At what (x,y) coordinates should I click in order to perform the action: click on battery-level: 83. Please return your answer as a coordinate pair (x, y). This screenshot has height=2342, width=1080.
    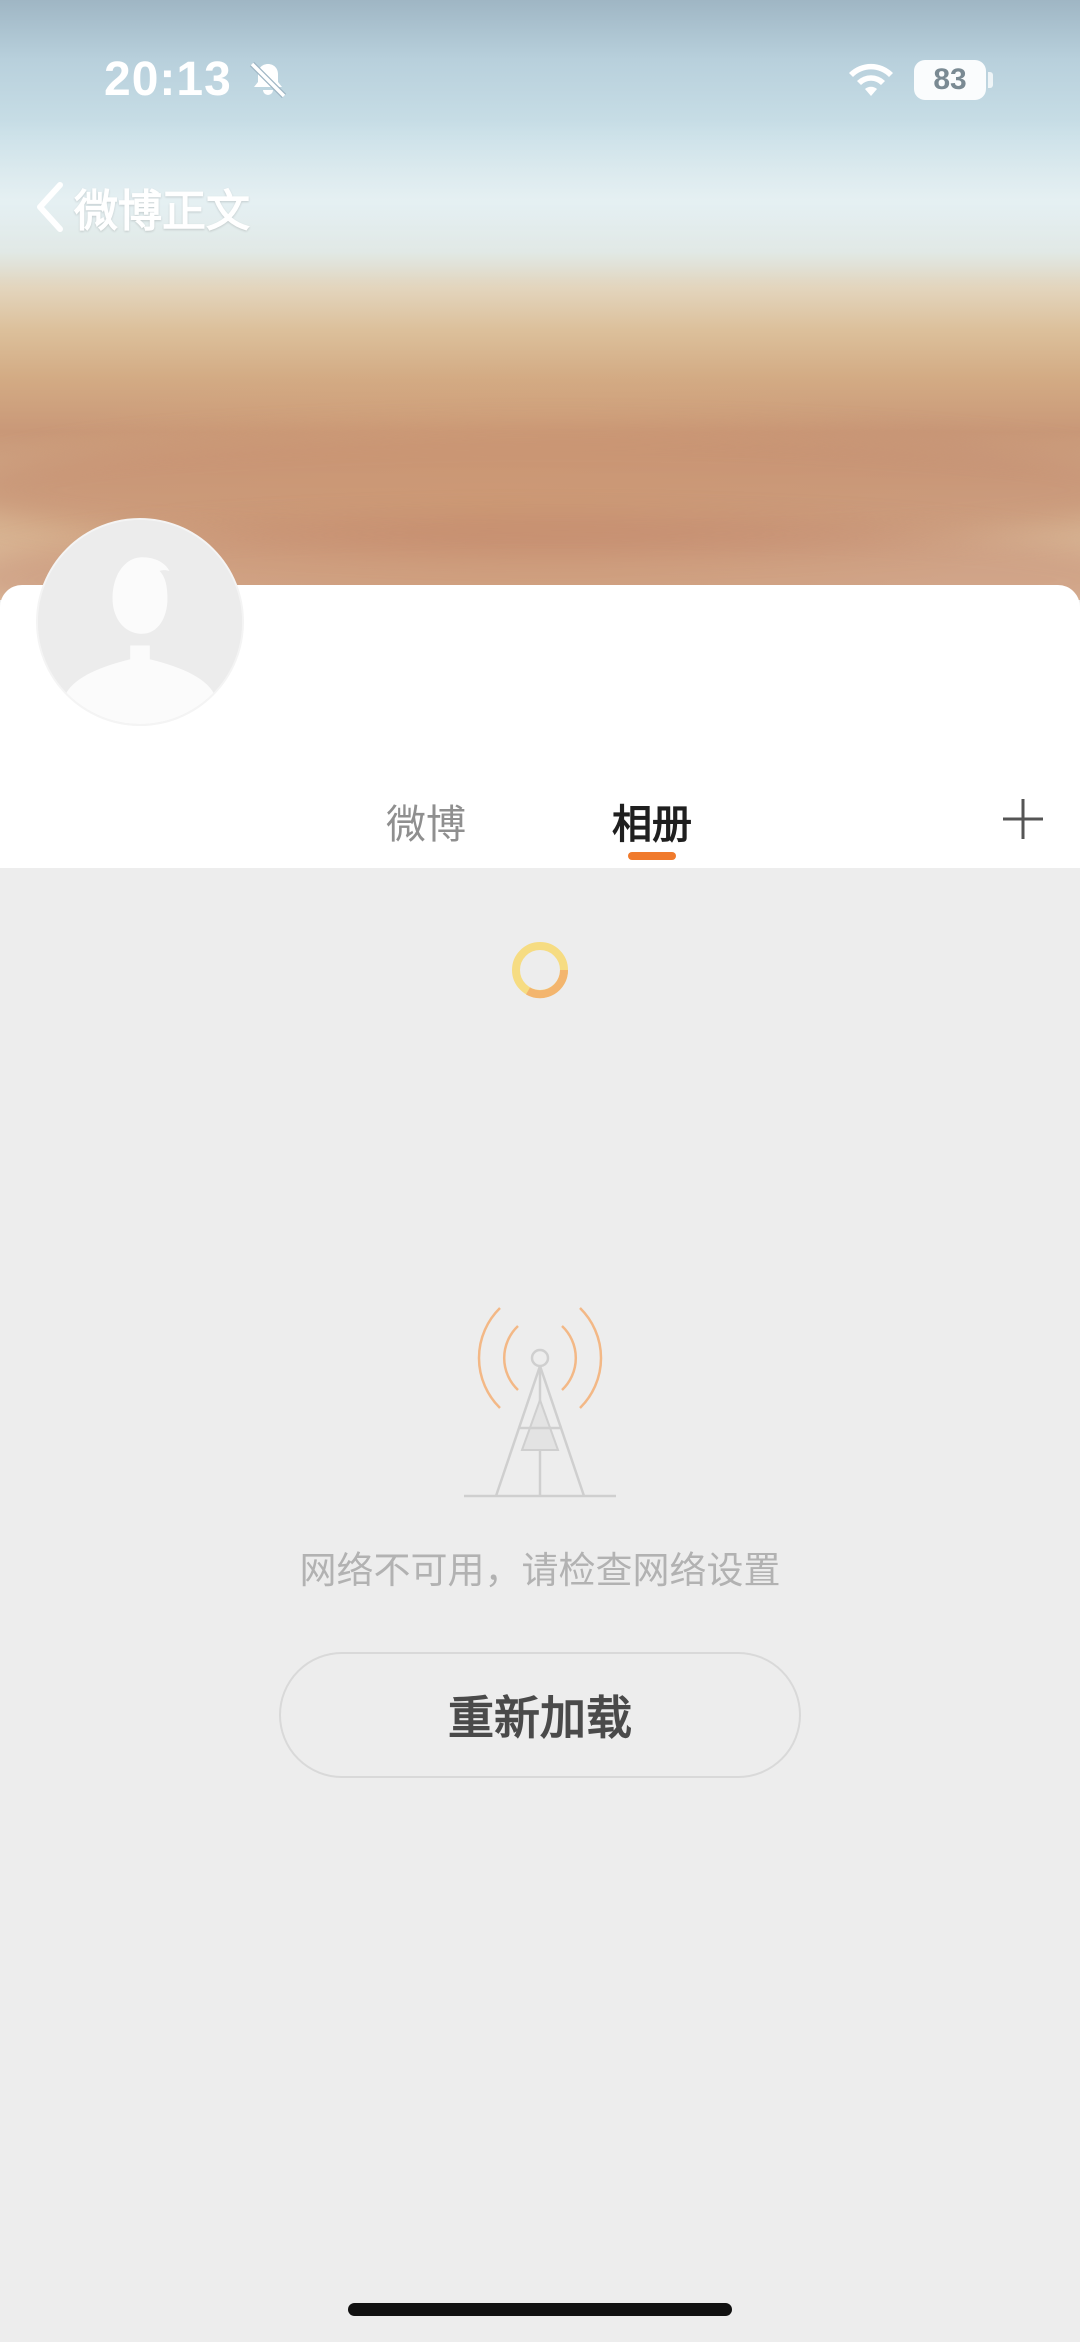
    Looking at the image, I should click on (950, 79).